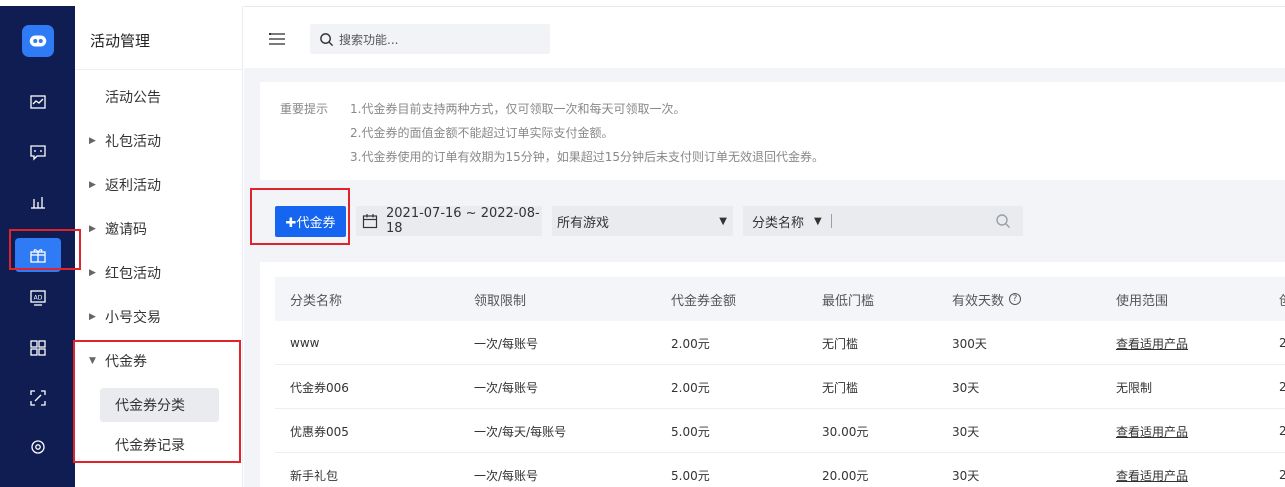 This screenshot has height=487, width=1285. Describe the element at coordinates (500, 301) in the screenshot. I see `column-header: 领取限制` at that location.